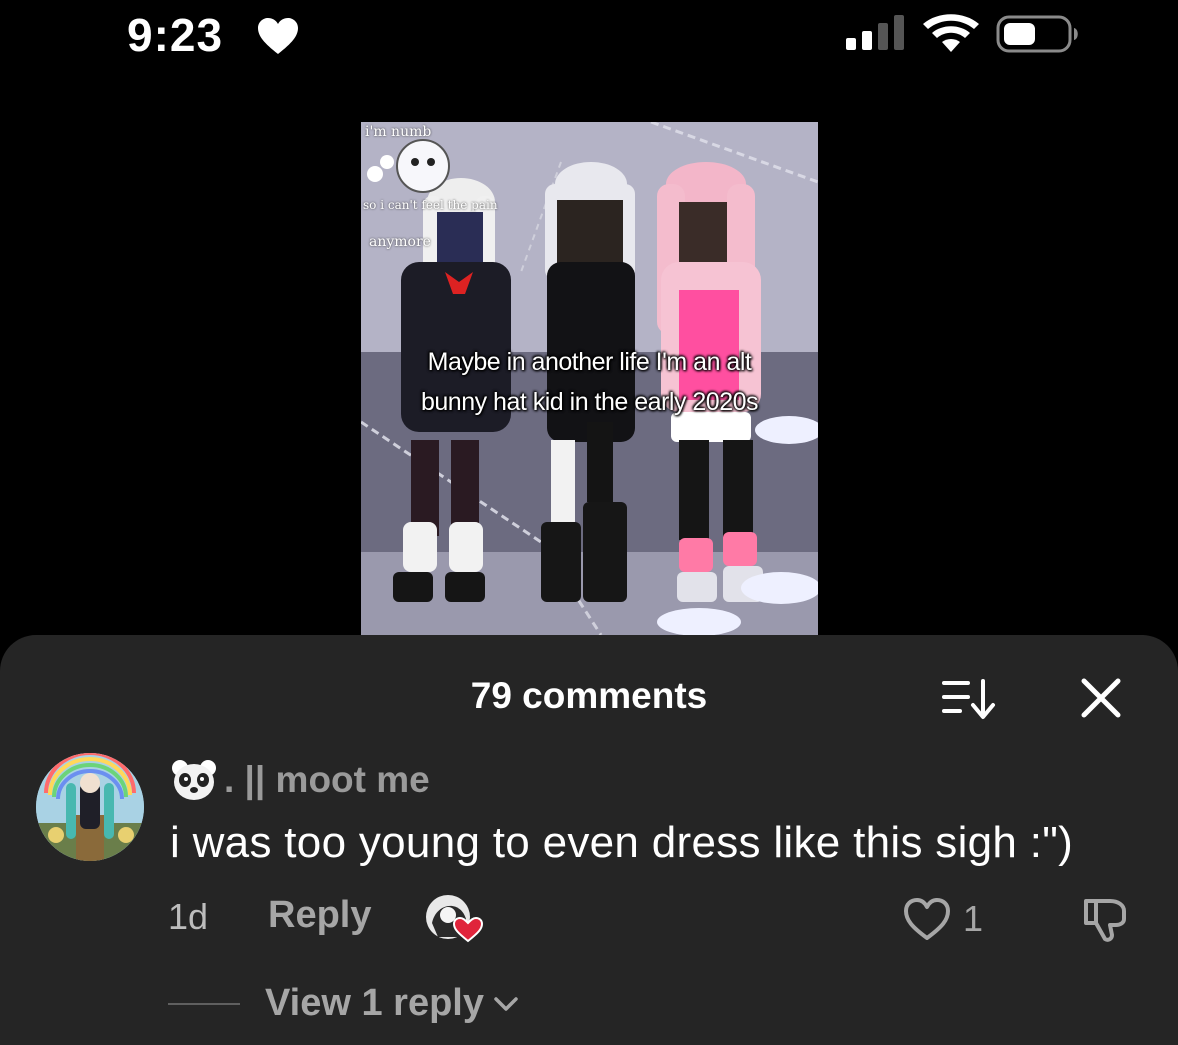  I want to click on replies-divider, so click(204, 1004).